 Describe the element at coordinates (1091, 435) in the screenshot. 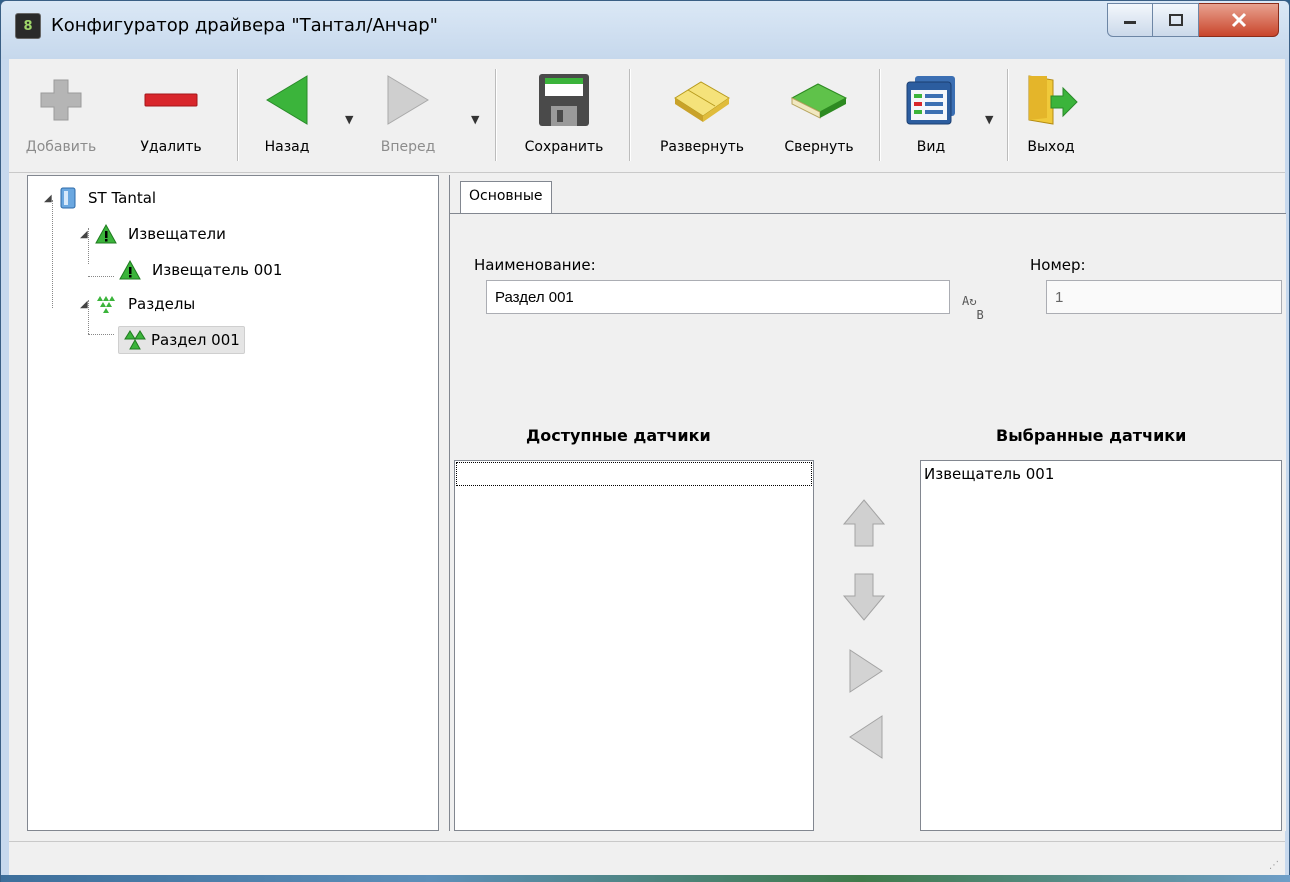

I see `selected-sensors-title: Выбранные датчики` at that location.